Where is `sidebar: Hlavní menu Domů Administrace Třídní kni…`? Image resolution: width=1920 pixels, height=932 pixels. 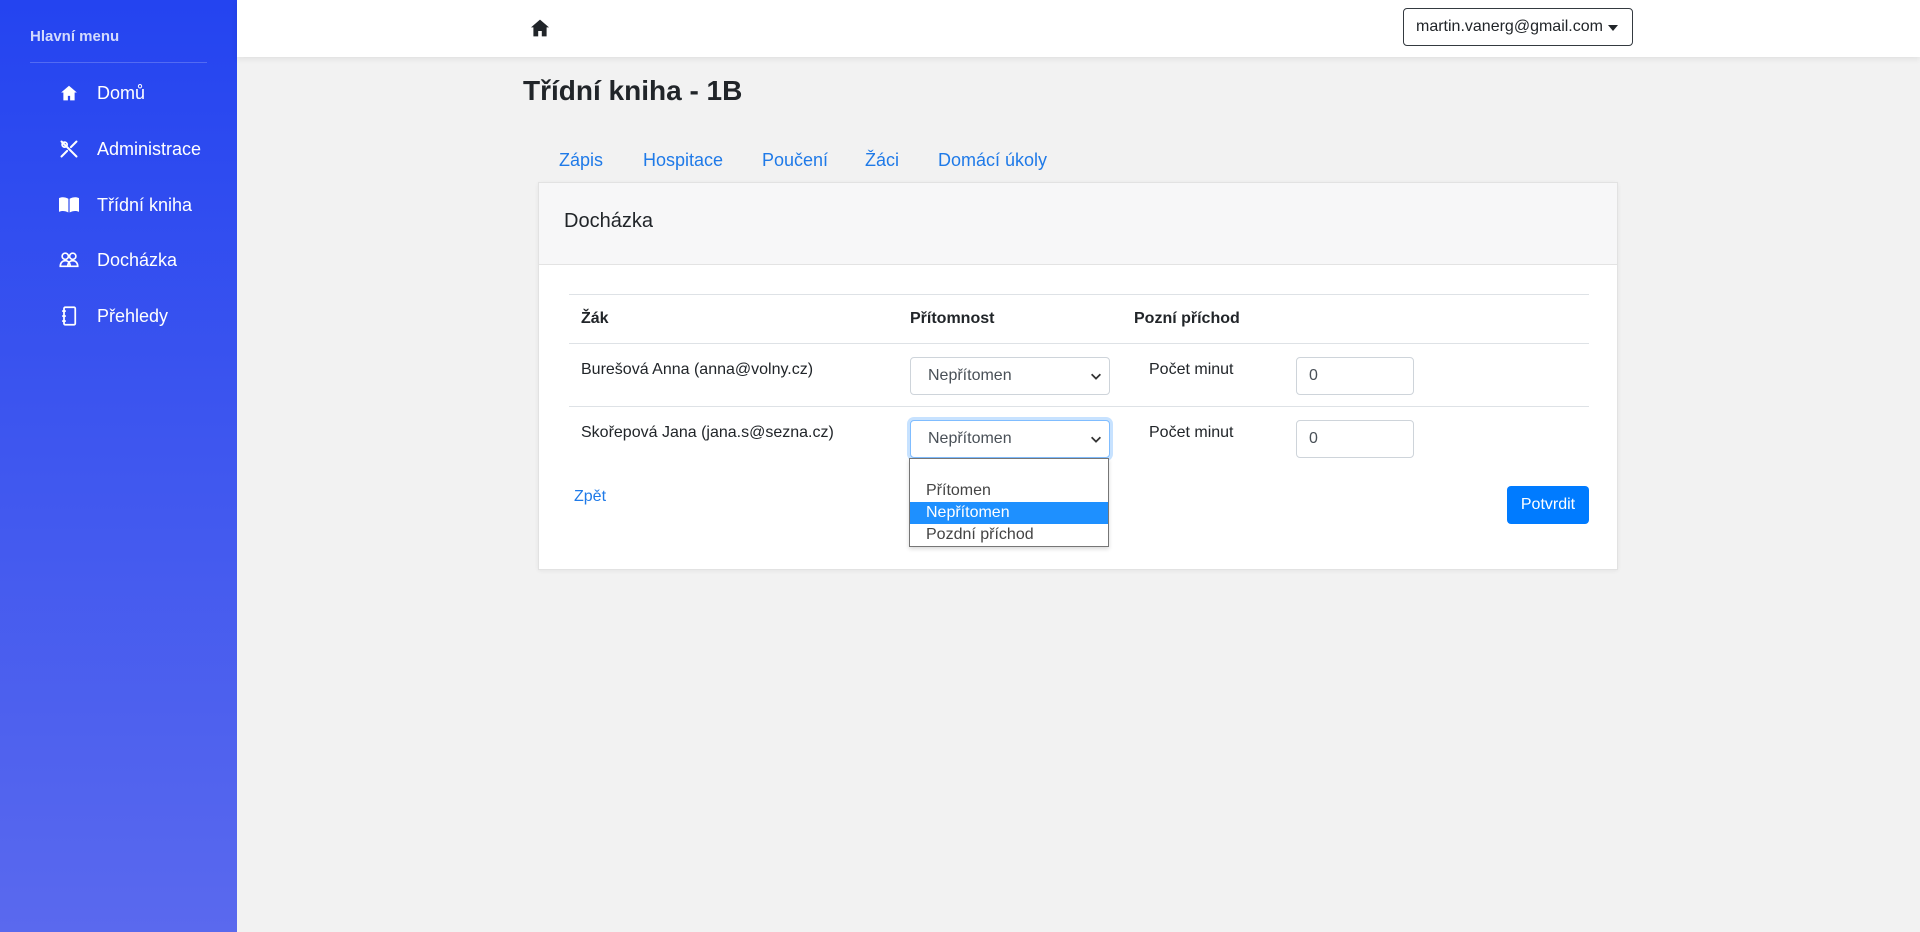 sidebar: Hlavní menu Domů Administrace Třídní kni… is located at coordinates (118, 466).